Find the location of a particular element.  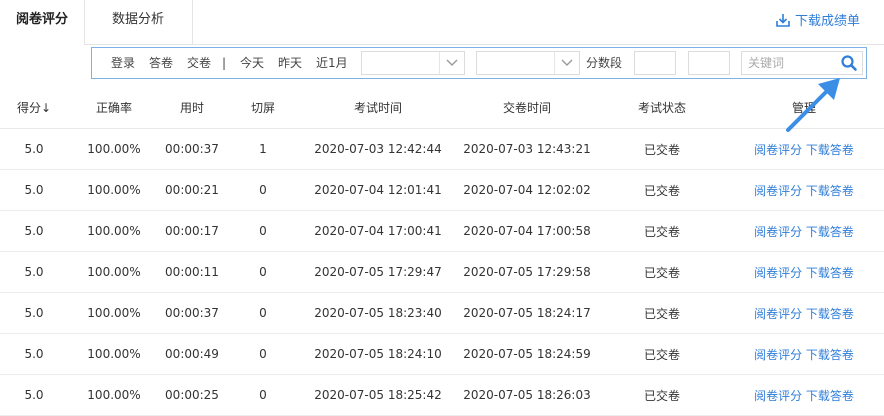

cell-exam-time: 2020-07-05 18:25:42 is located at coordinates (378, 395).